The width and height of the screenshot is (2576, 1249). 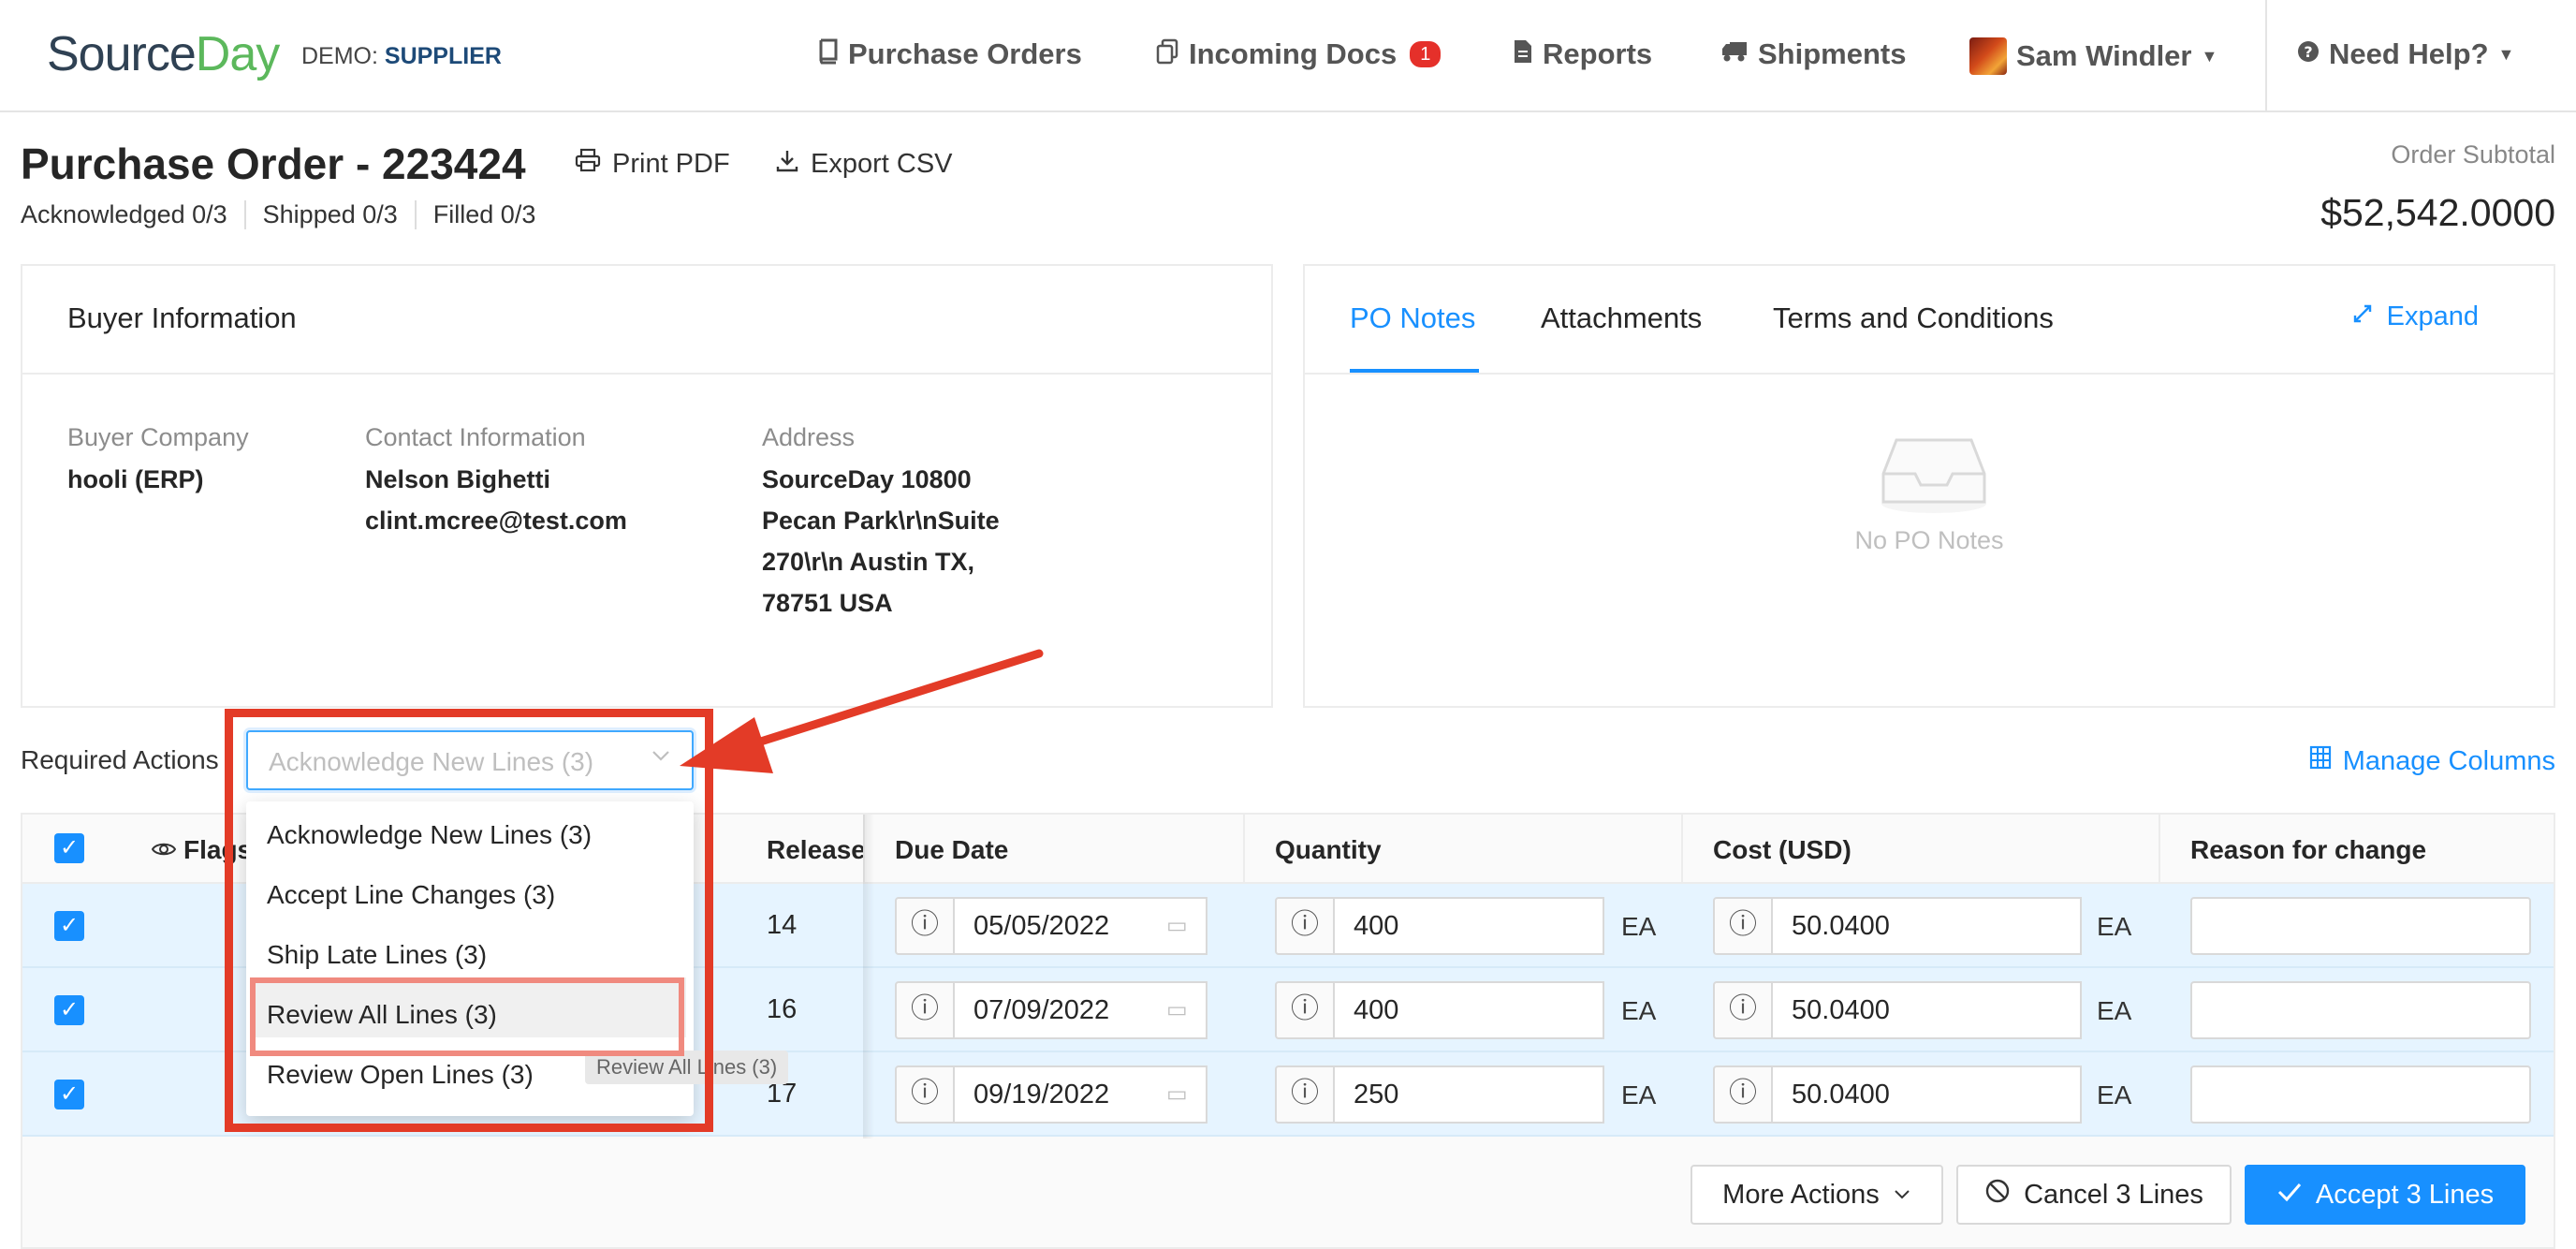 What do you see at coordinates (862, 711) in the screenshot?
I see `annotation-arrow` at bounding box center [862, 711].